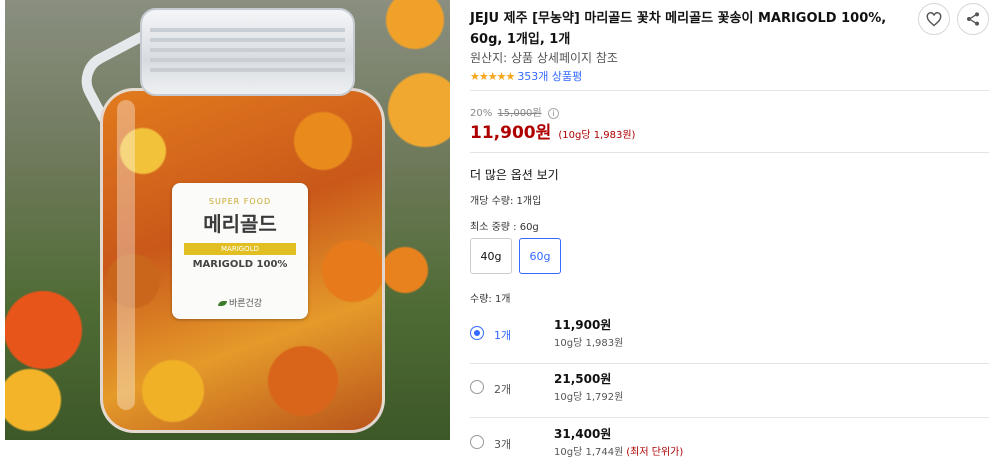 The width and height of the screenshot is (997, 476). What do you see at coordinates (503, 444) in the screenshot?
I see `quantity-count: 3개` at bounding box center [503, 444].